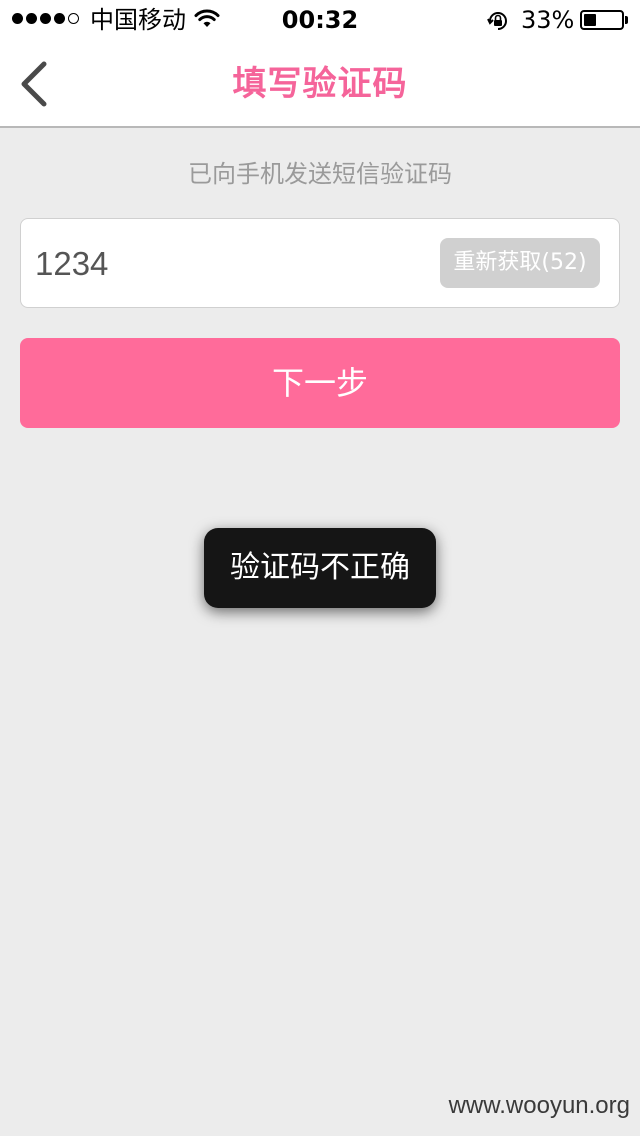 The width and height of the screenshot is (640, 1136). What do you see at coordinates (498, 23) in the screenshot?
I see `rotation-lock-icon` at bounding box center [498, 23].